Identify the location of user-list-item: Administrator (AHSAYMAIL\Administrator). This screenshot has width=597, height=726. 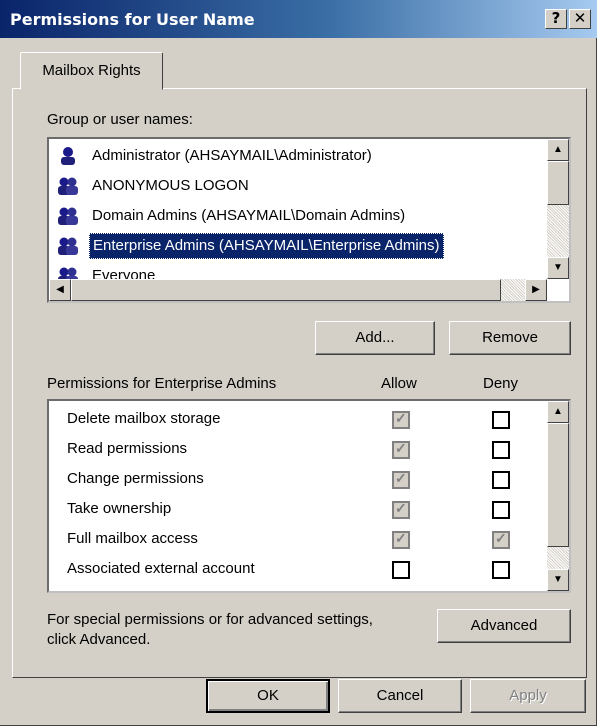
(298, 156).